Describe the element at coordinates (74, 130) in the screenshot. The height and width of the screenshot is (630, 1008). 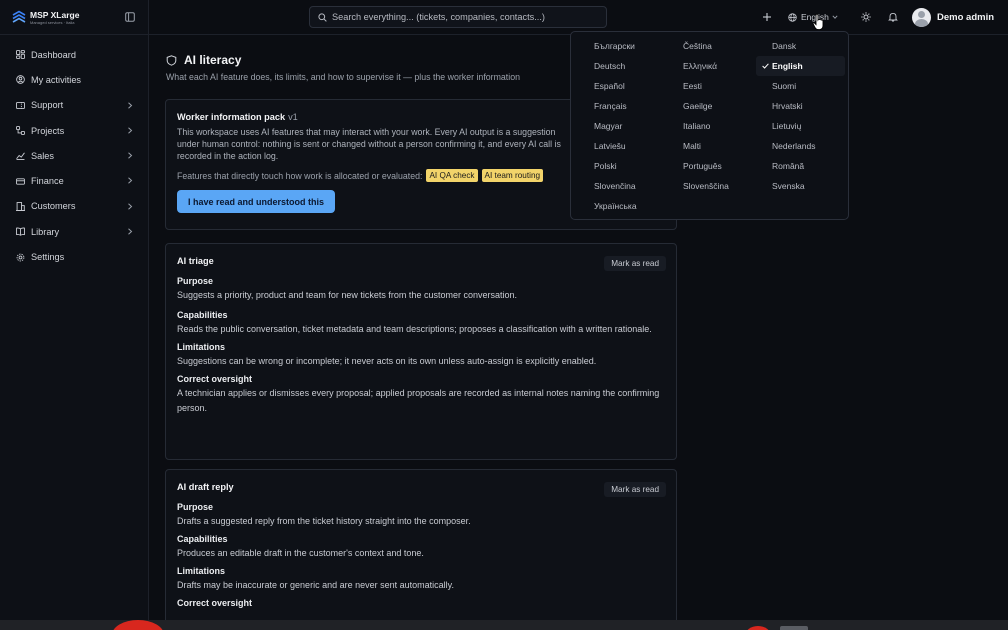
I see `sidebar-item-projects: Projects` at that location.